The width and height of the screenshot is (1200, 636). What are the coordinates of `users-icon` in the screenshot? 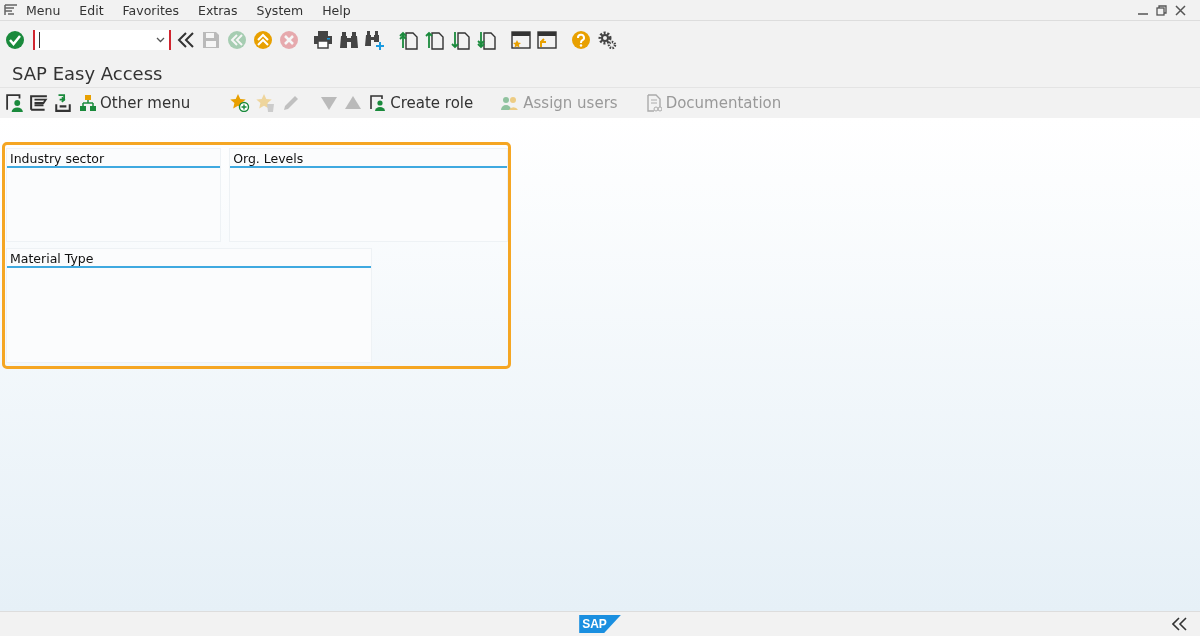 It's located at (510, 103).